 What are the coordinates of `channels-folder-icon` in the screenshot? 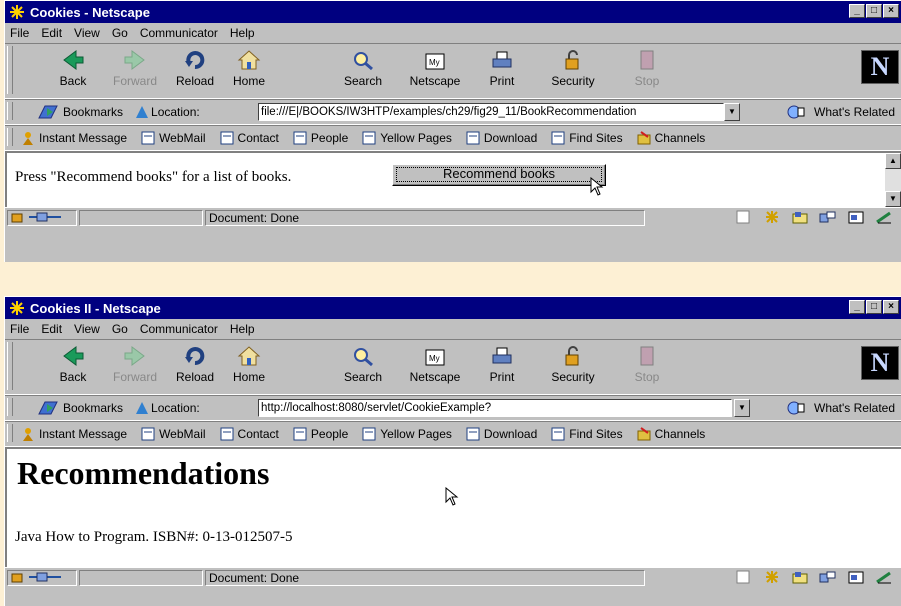 It's located at (644, 138).